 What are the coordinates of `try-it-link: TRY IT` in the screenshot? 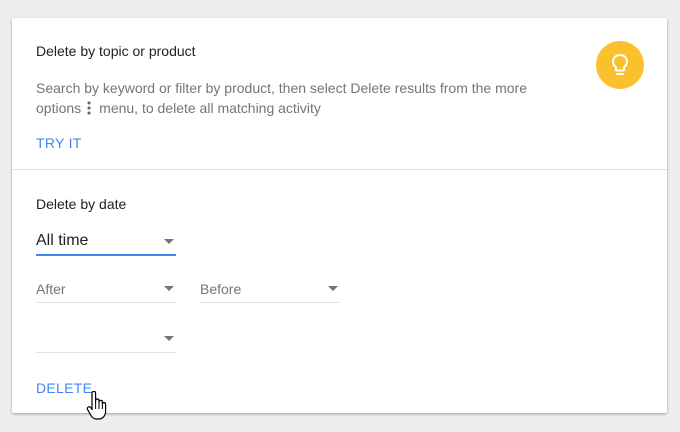 It's located at (59, 143).